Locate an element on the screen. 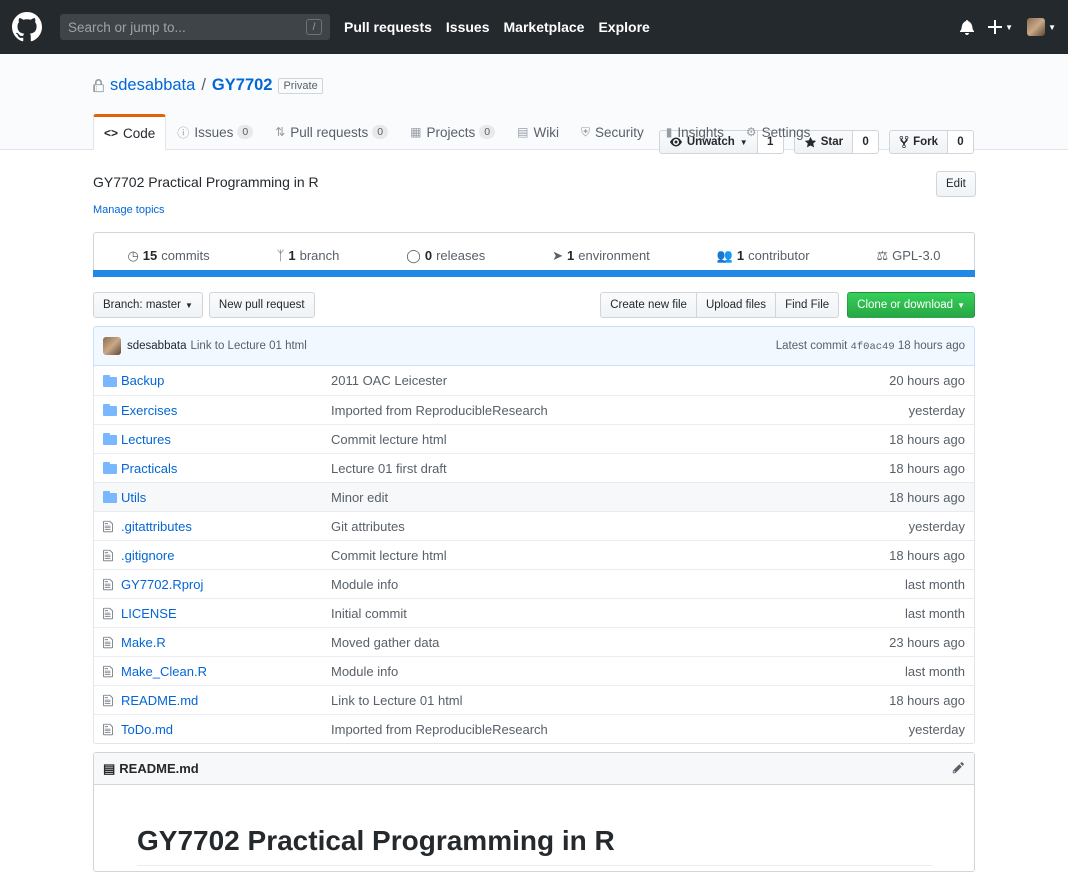 The width and height of the screenshot is (1068, 872). file-commit-message: Lecture 01 first draft is located at coordinates (610, 468).